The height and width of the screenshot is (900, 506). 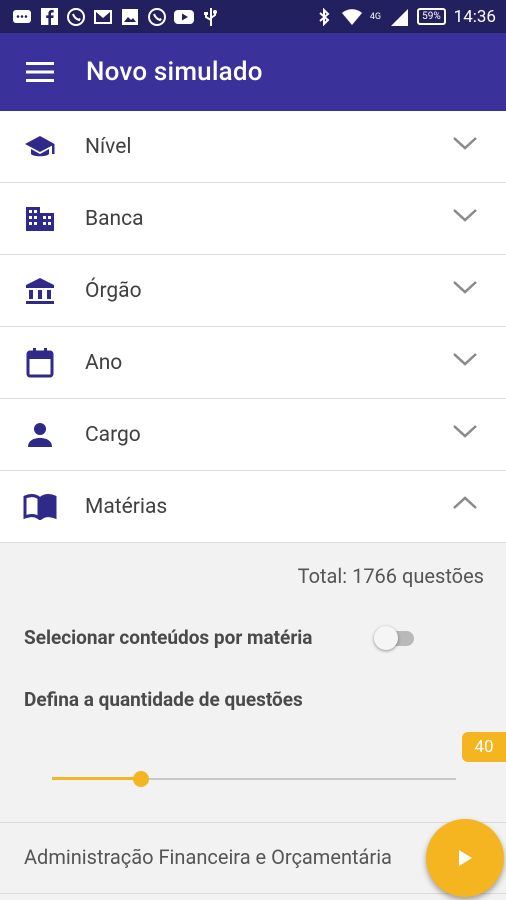 I want to click on facebook-icon, so click(x=49, y=16).